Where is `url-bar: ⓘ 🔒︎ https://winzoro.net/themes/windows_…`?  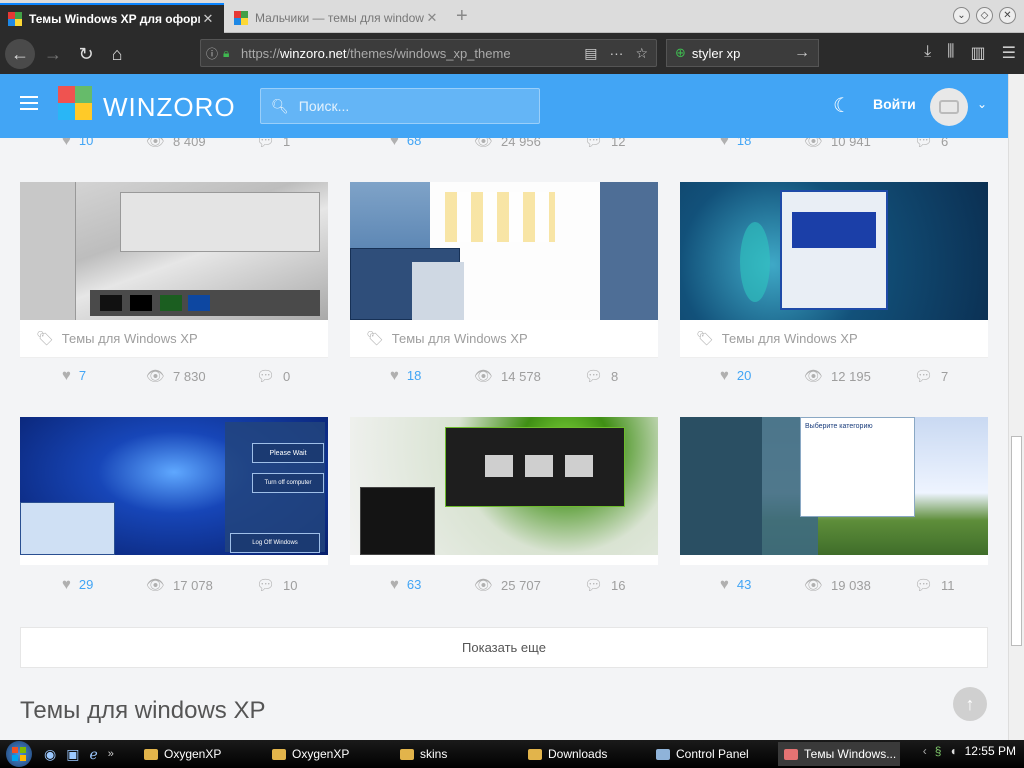
url-bar: ⓘ 🔒︎ https://winzoro.net/themes/windows_… is located at coordinates (428, 53).